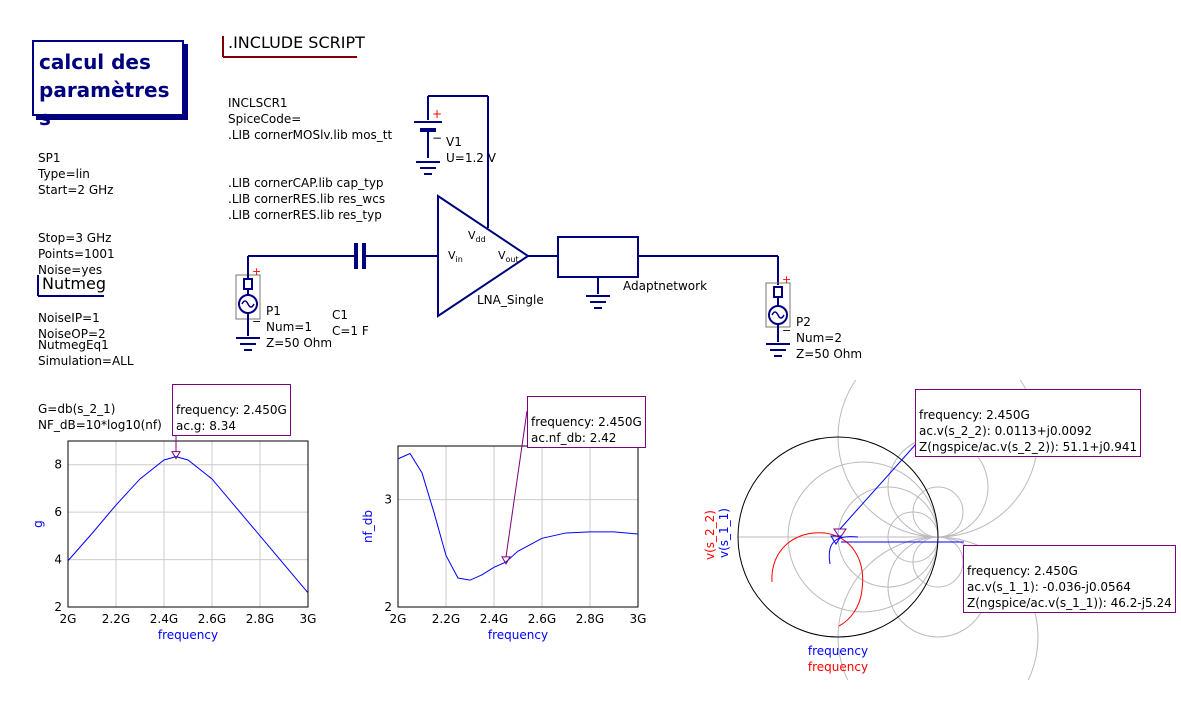  I want to click on smith-xlabel-red: frequency, so click(838, 667).